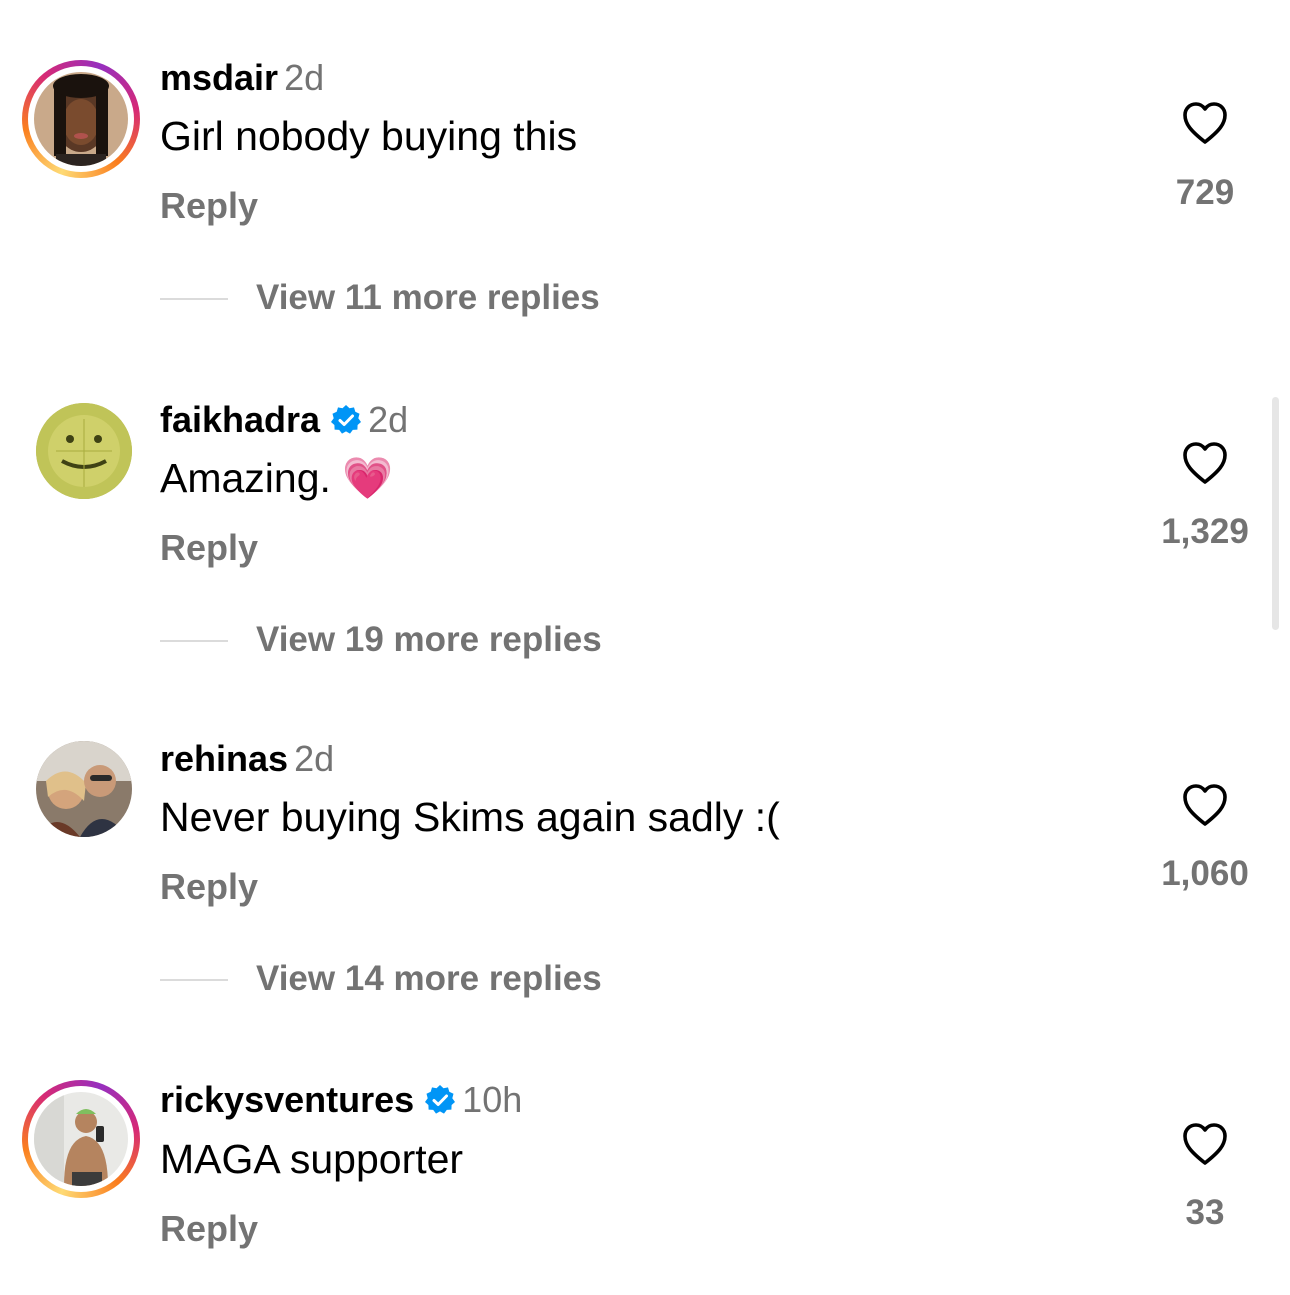  I want to click on comment-header: faikhadra 2d, so click(284, 420).